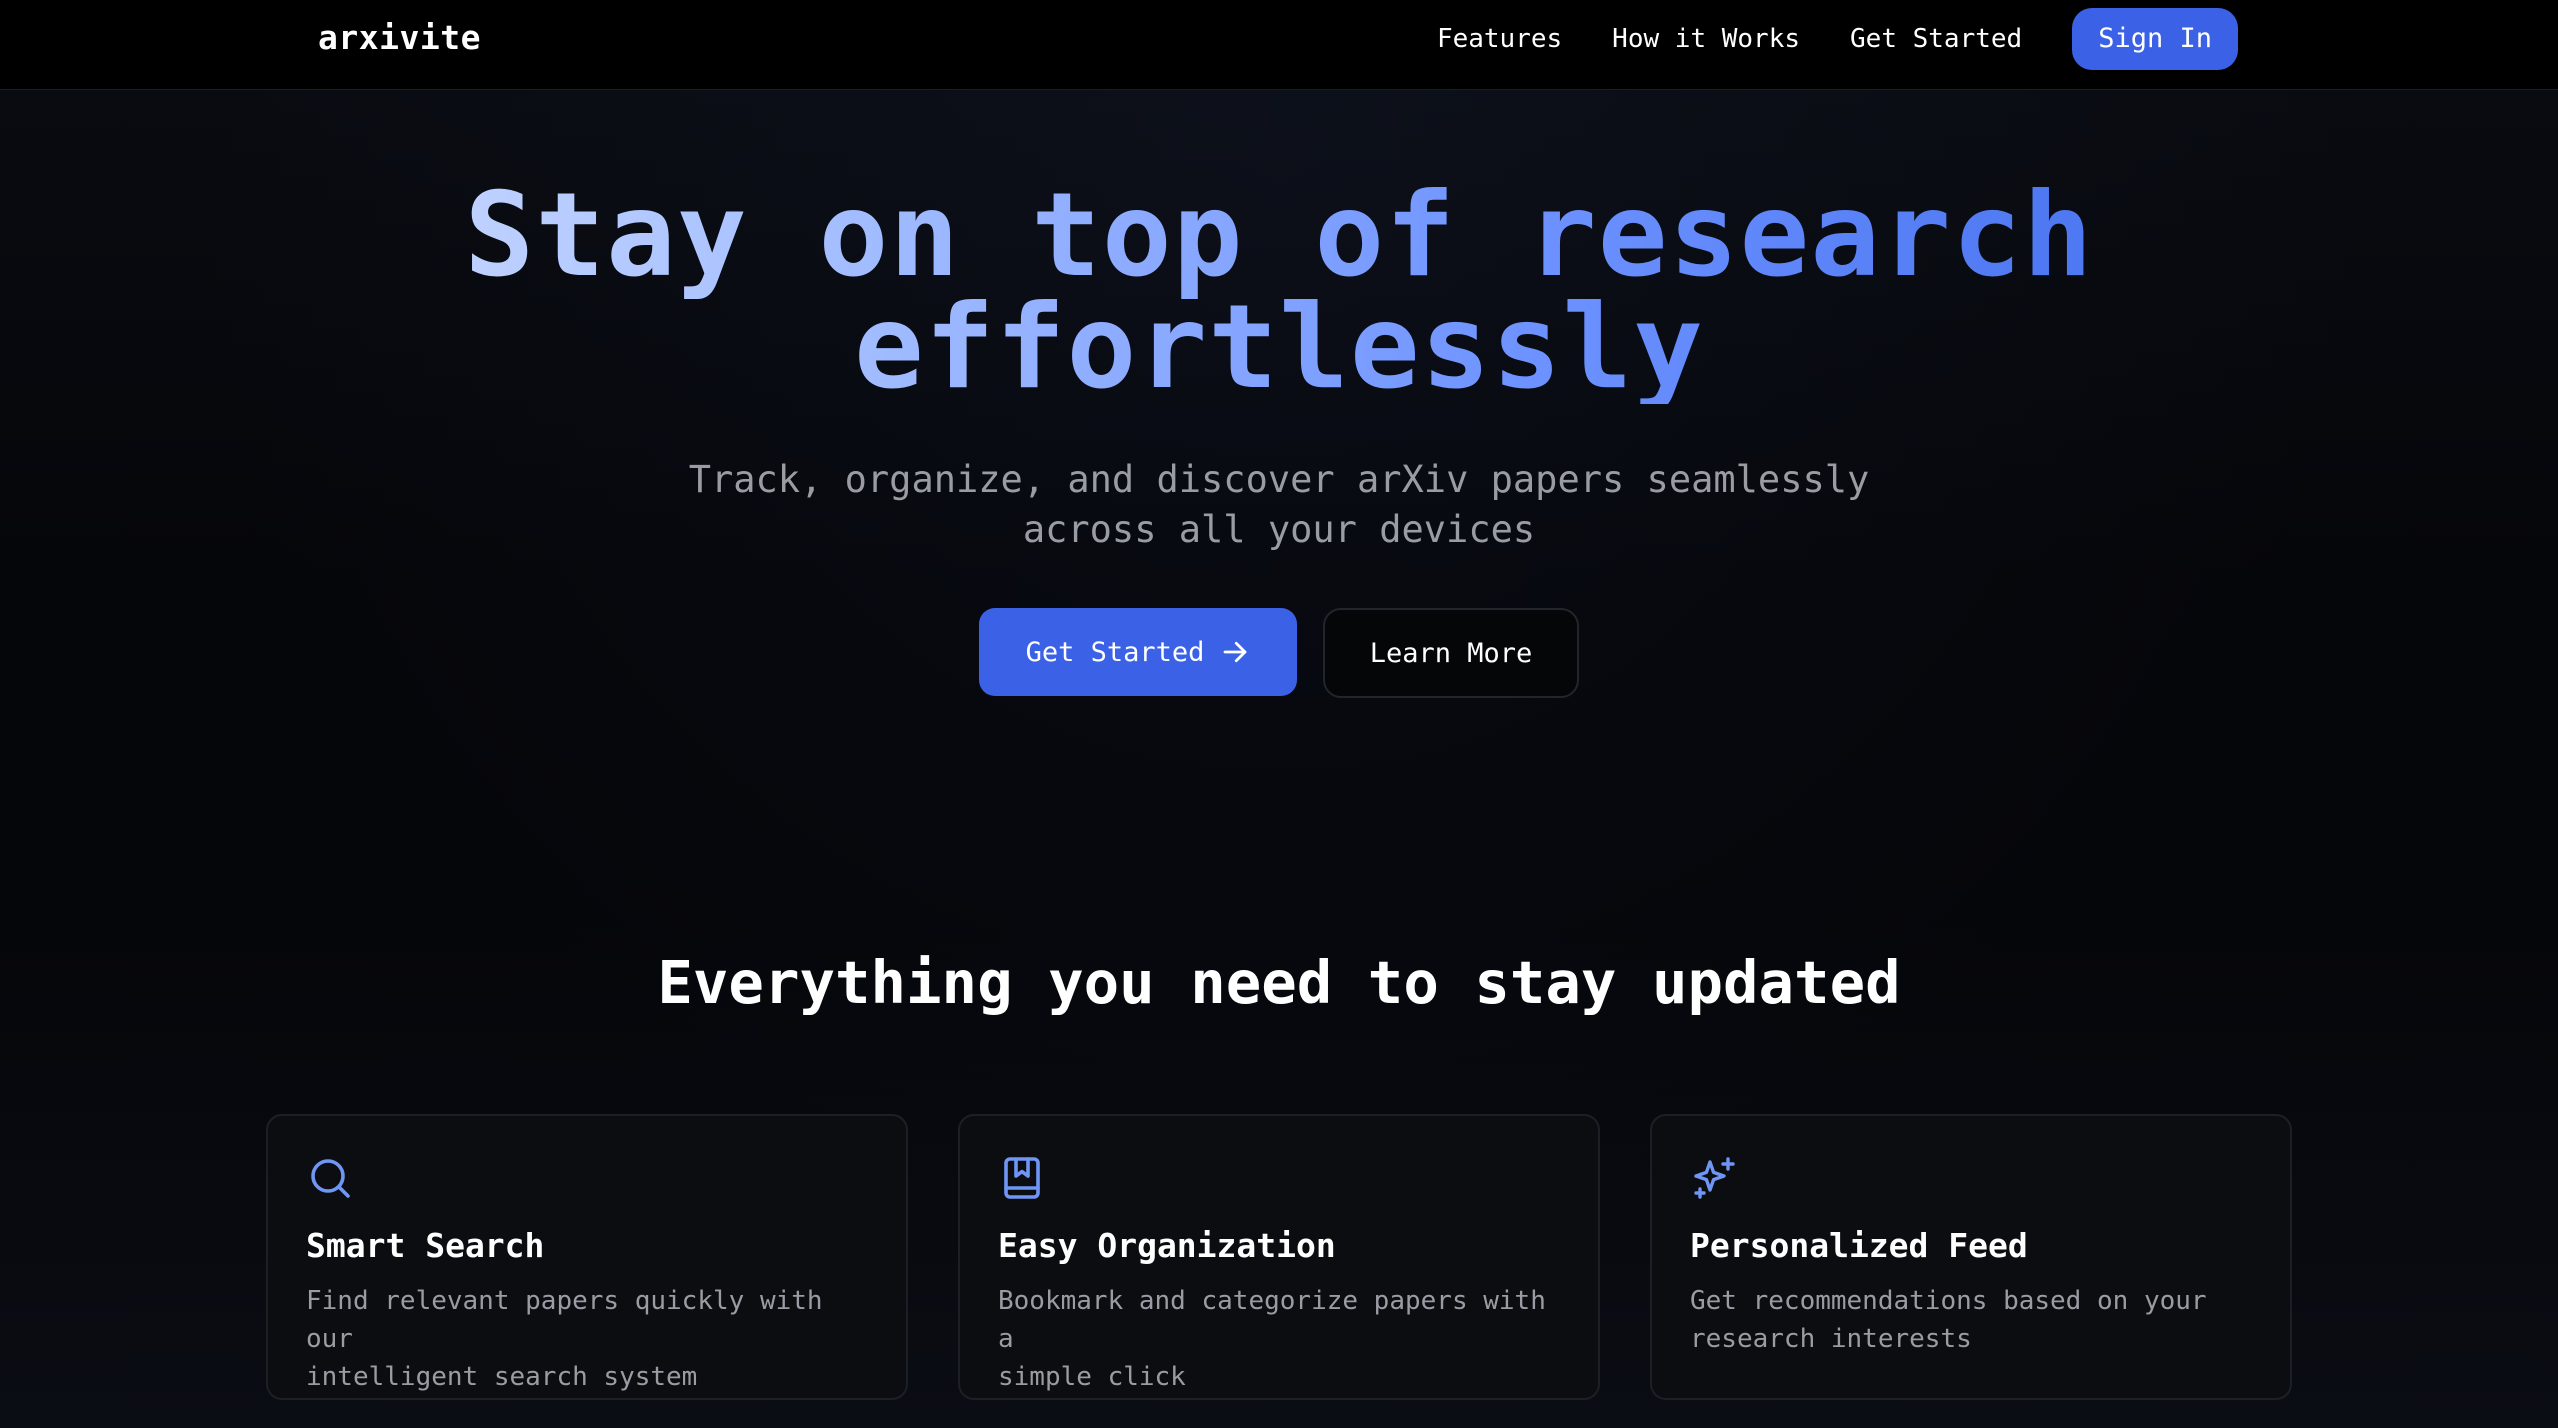 This screenshot has width=2558, height=1428. Describe the element at coordinates (330, 1178) in the screenshot. I see `search-icon` at that location.